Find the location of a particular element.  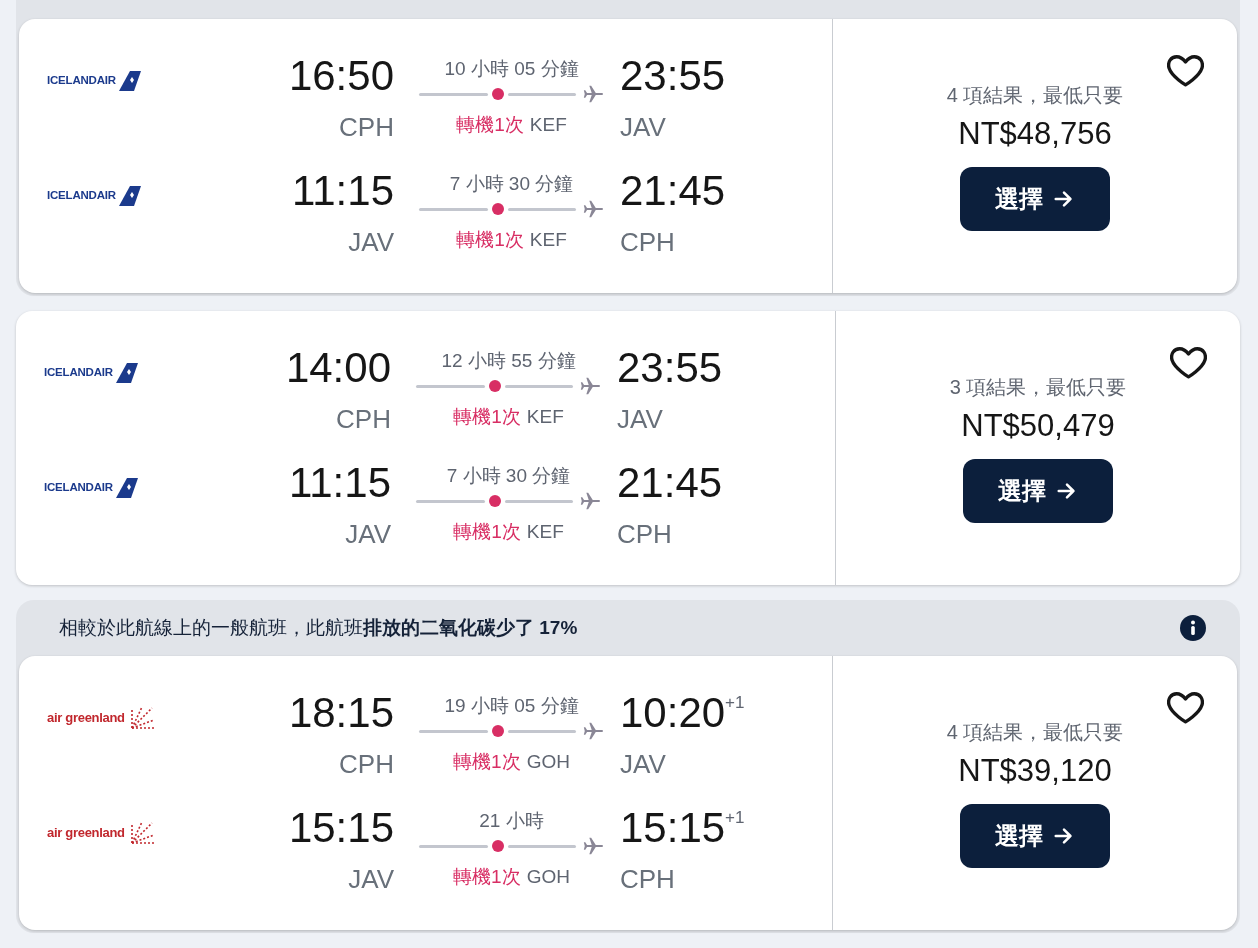

departure-time: 16:50 is located at coordinates (340, 76).